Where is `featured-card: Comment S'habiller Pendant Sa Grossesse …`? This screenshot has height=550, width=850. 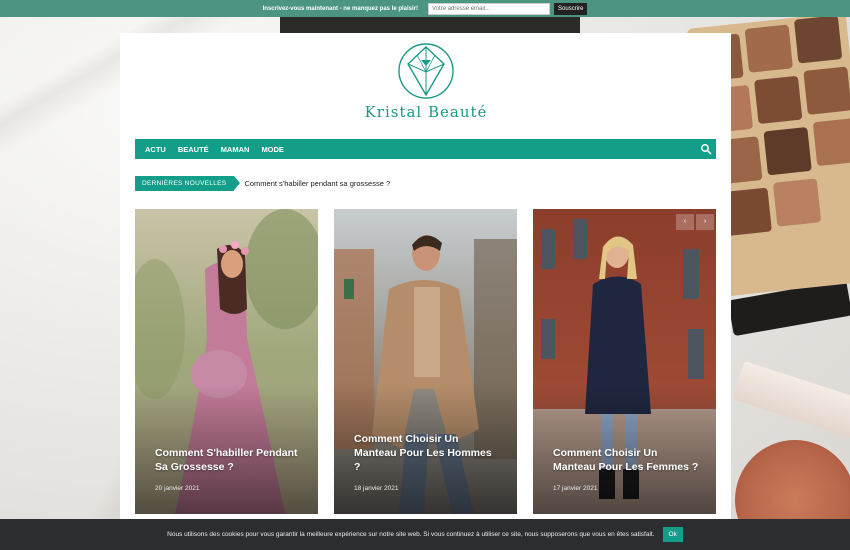
featured-card: Comment S'habiller Pendant Sa Grossesse … is located at coordinates (226, 361).